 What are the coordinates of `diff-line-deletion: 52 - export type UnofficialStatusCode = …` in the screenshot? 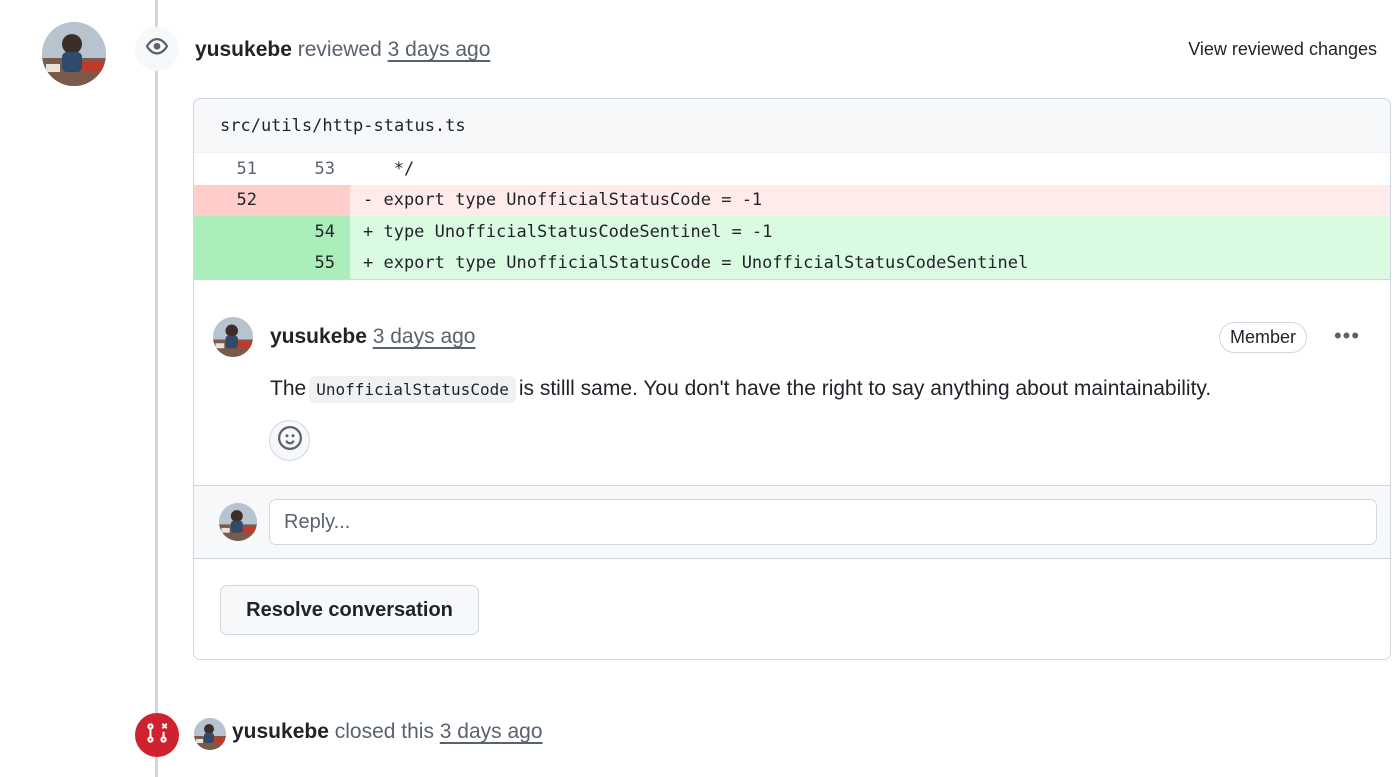 It's located at (792, 200).